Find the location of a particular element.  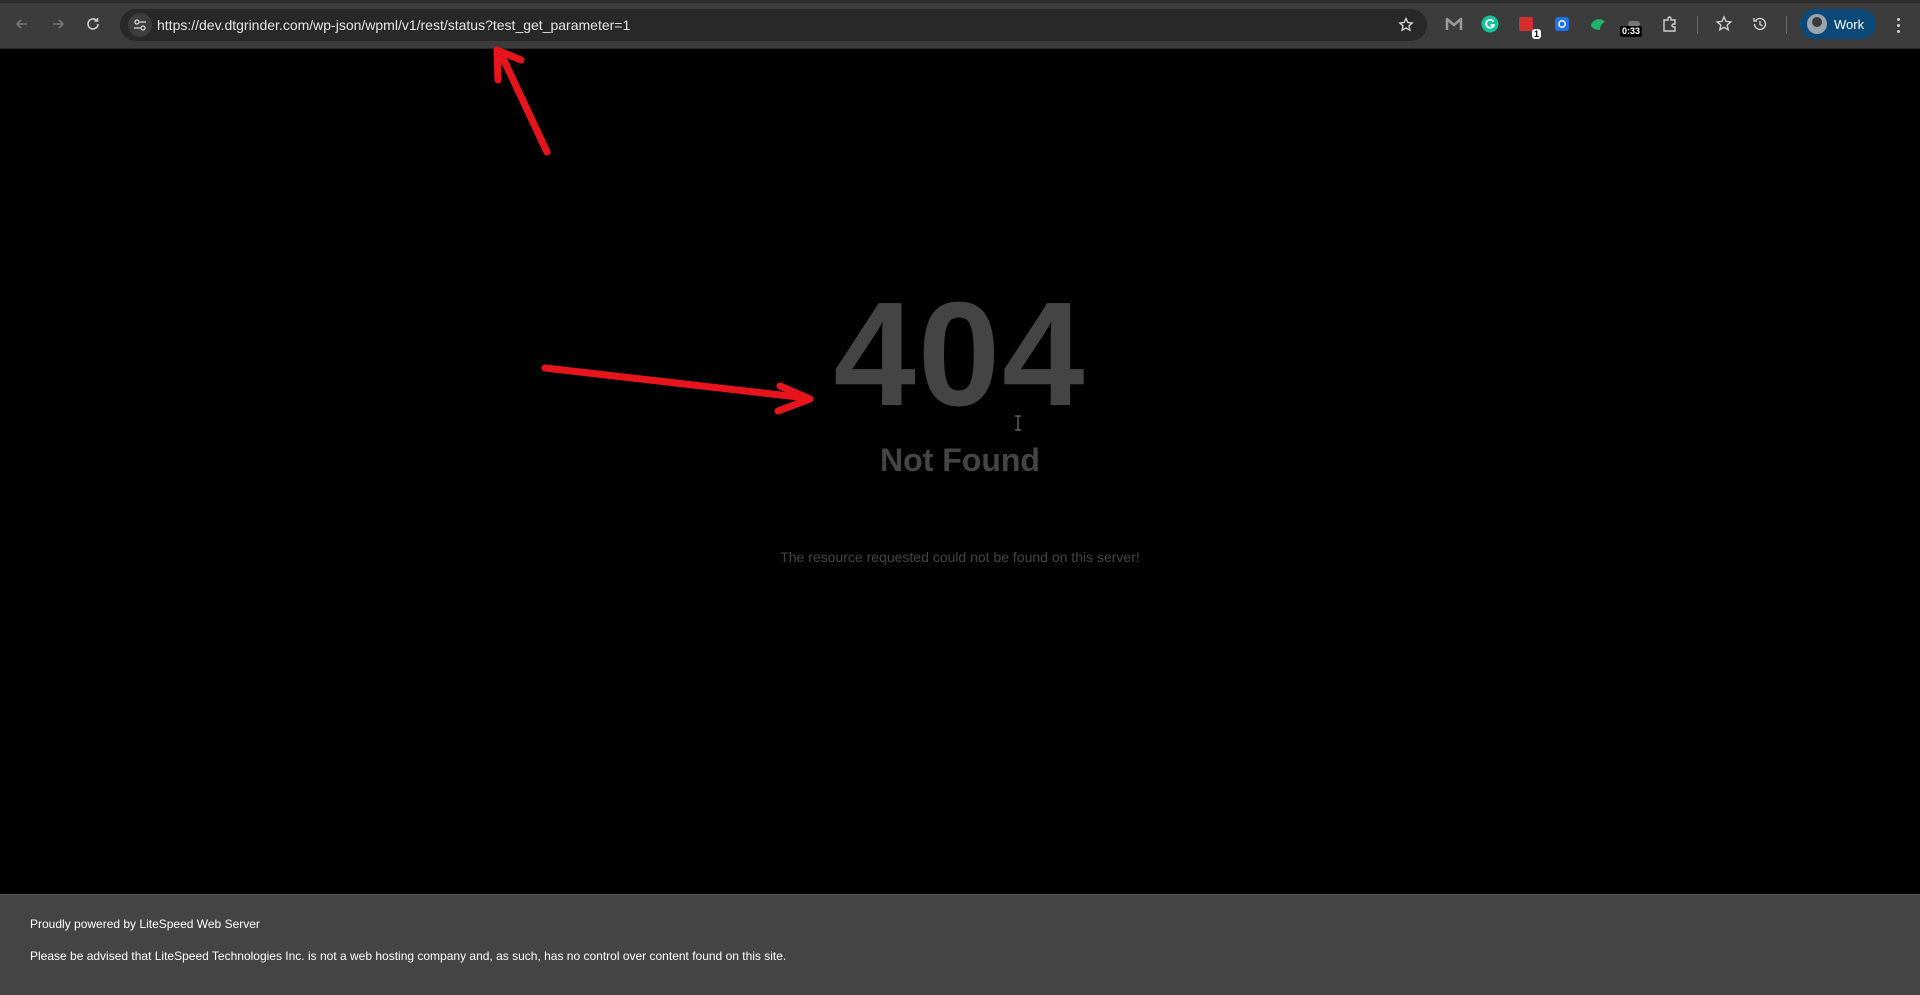

profile-avatar is located at coordinates (1817, 24).